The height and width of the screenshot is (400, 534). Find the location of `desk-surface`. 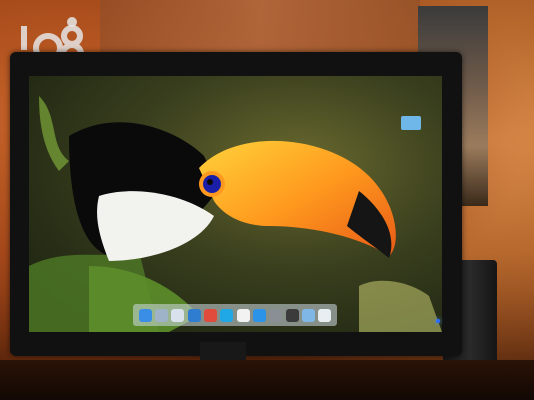

desk-surface is located at coordinates (267, 380).